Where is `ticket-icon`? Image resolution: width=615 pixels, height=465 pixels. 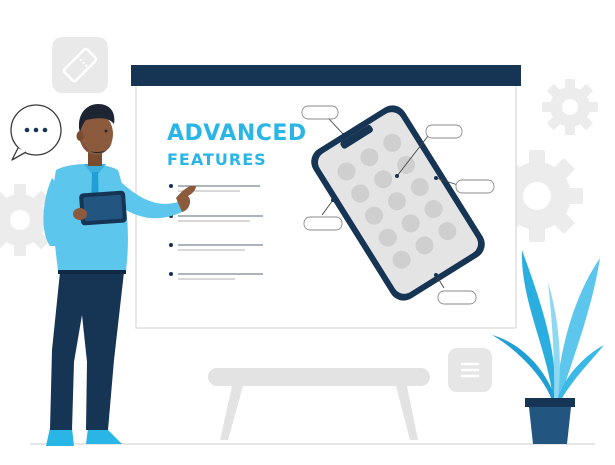
ticket-icon is located at coordinates (80, 65).